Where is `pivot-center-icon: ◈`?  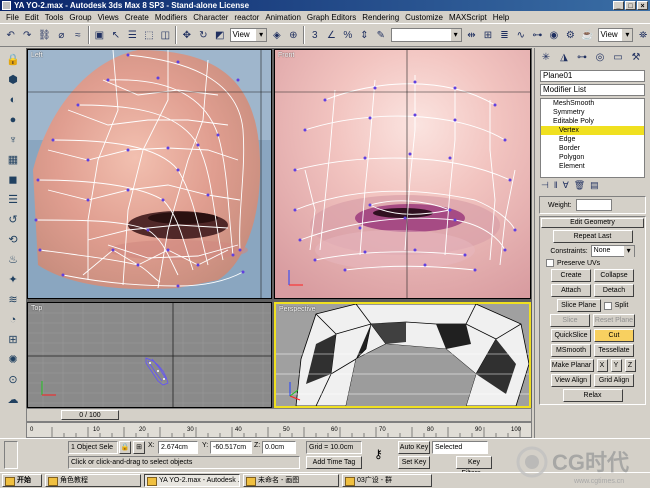 pivot-center-icon: ◈ is located at coordinates (277, 35).